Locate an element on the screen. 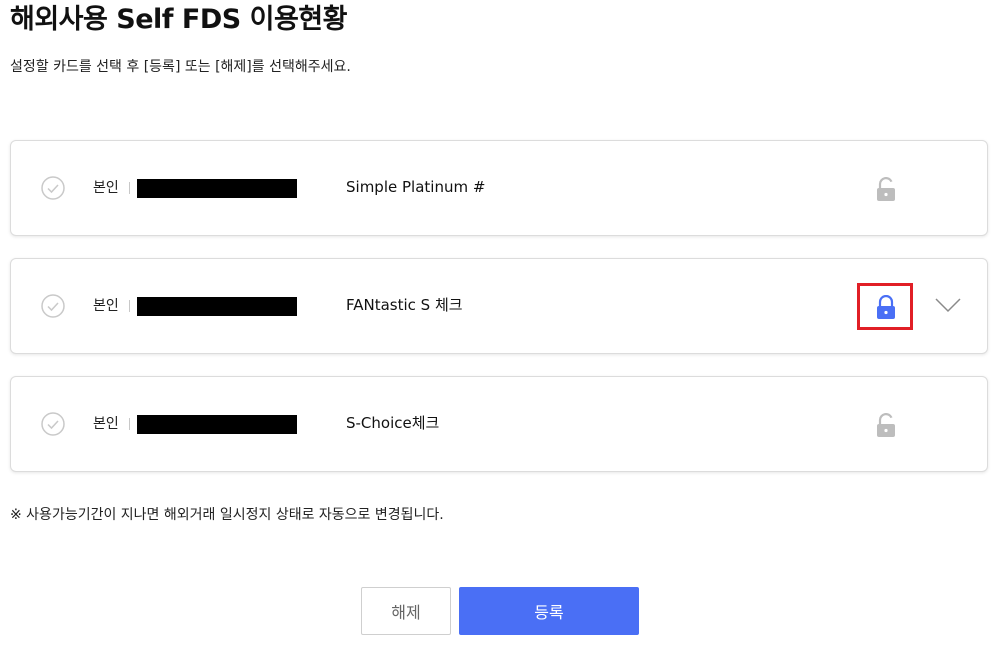  notice-text: ※ 사용가능기간이 지나면 해외거래 일시정지 상태로 자동으로 변경됩니다. is located at coordinates (227, 515).